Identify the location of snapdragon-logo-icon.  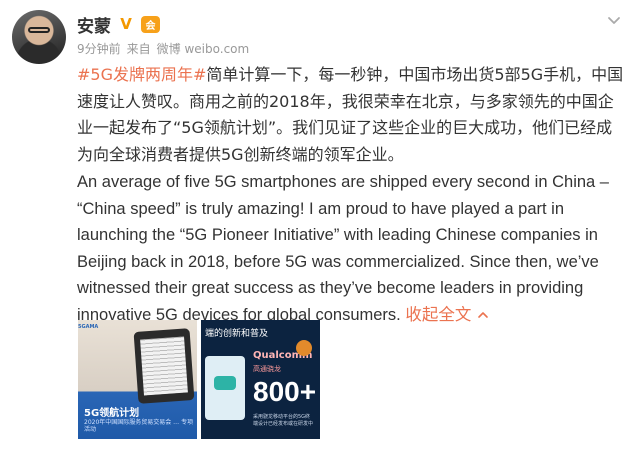
(304, 348).